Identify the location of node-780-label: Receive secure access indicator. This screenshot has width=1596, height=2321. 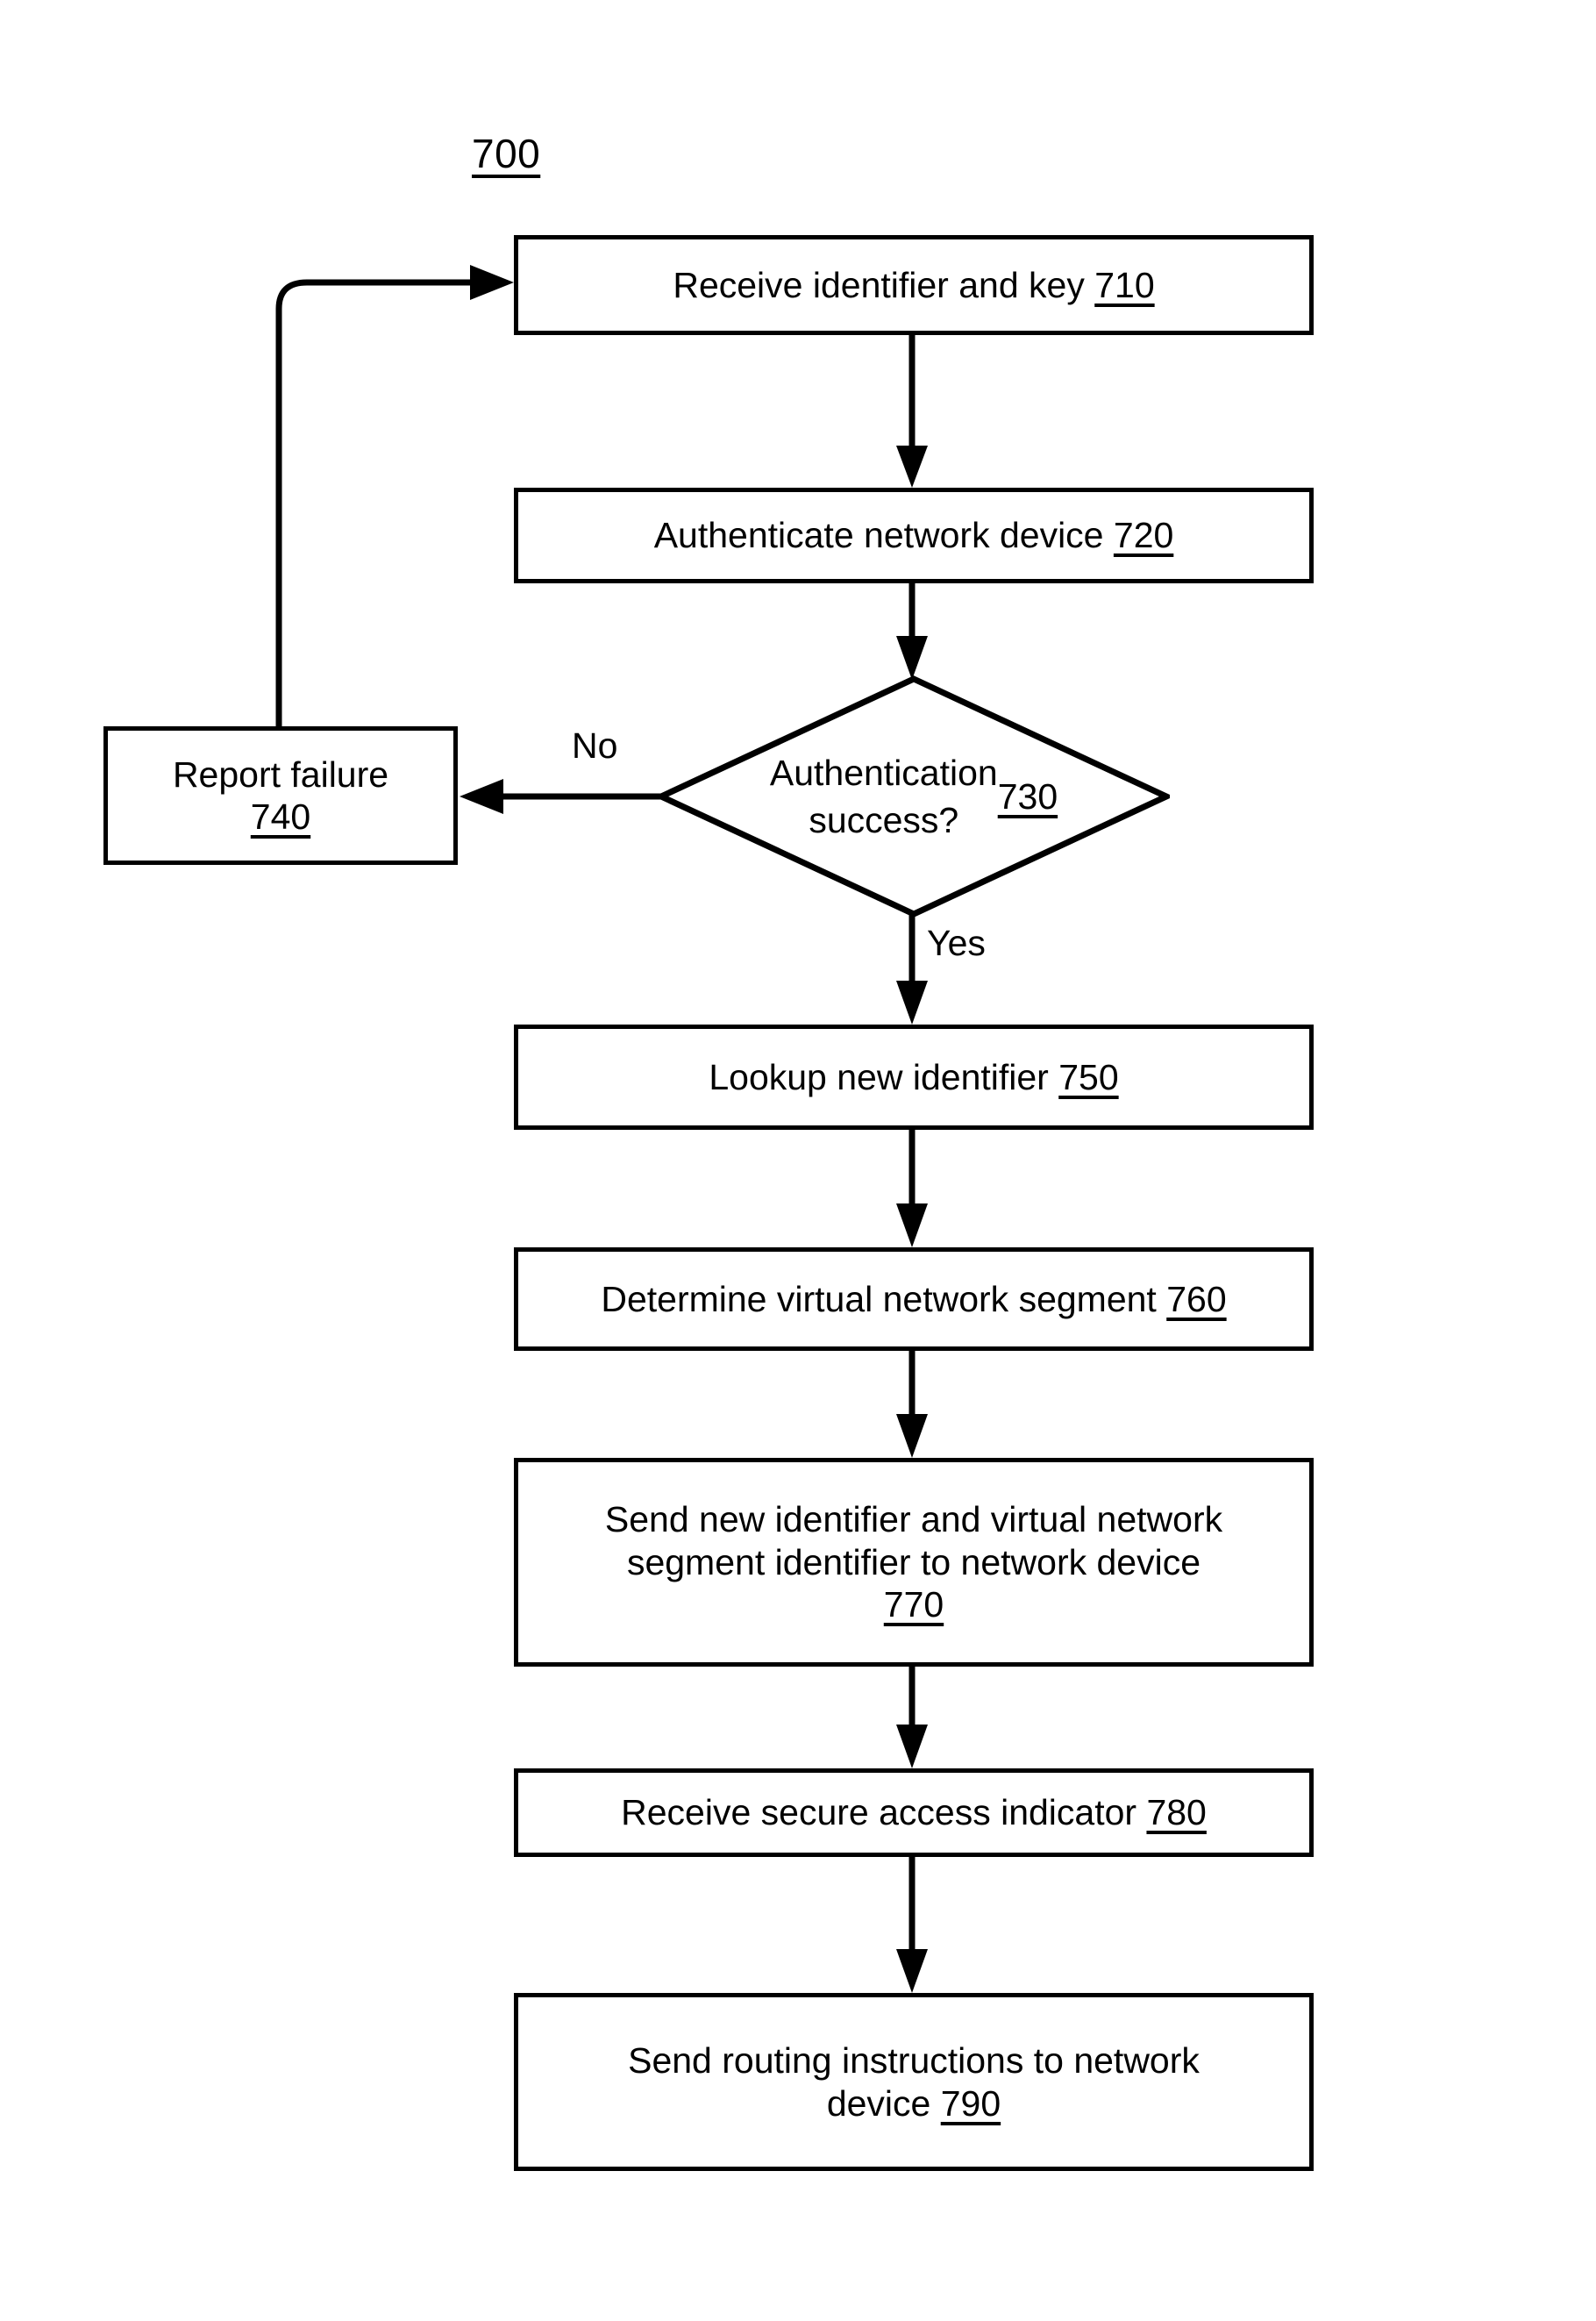
(884, 1812).